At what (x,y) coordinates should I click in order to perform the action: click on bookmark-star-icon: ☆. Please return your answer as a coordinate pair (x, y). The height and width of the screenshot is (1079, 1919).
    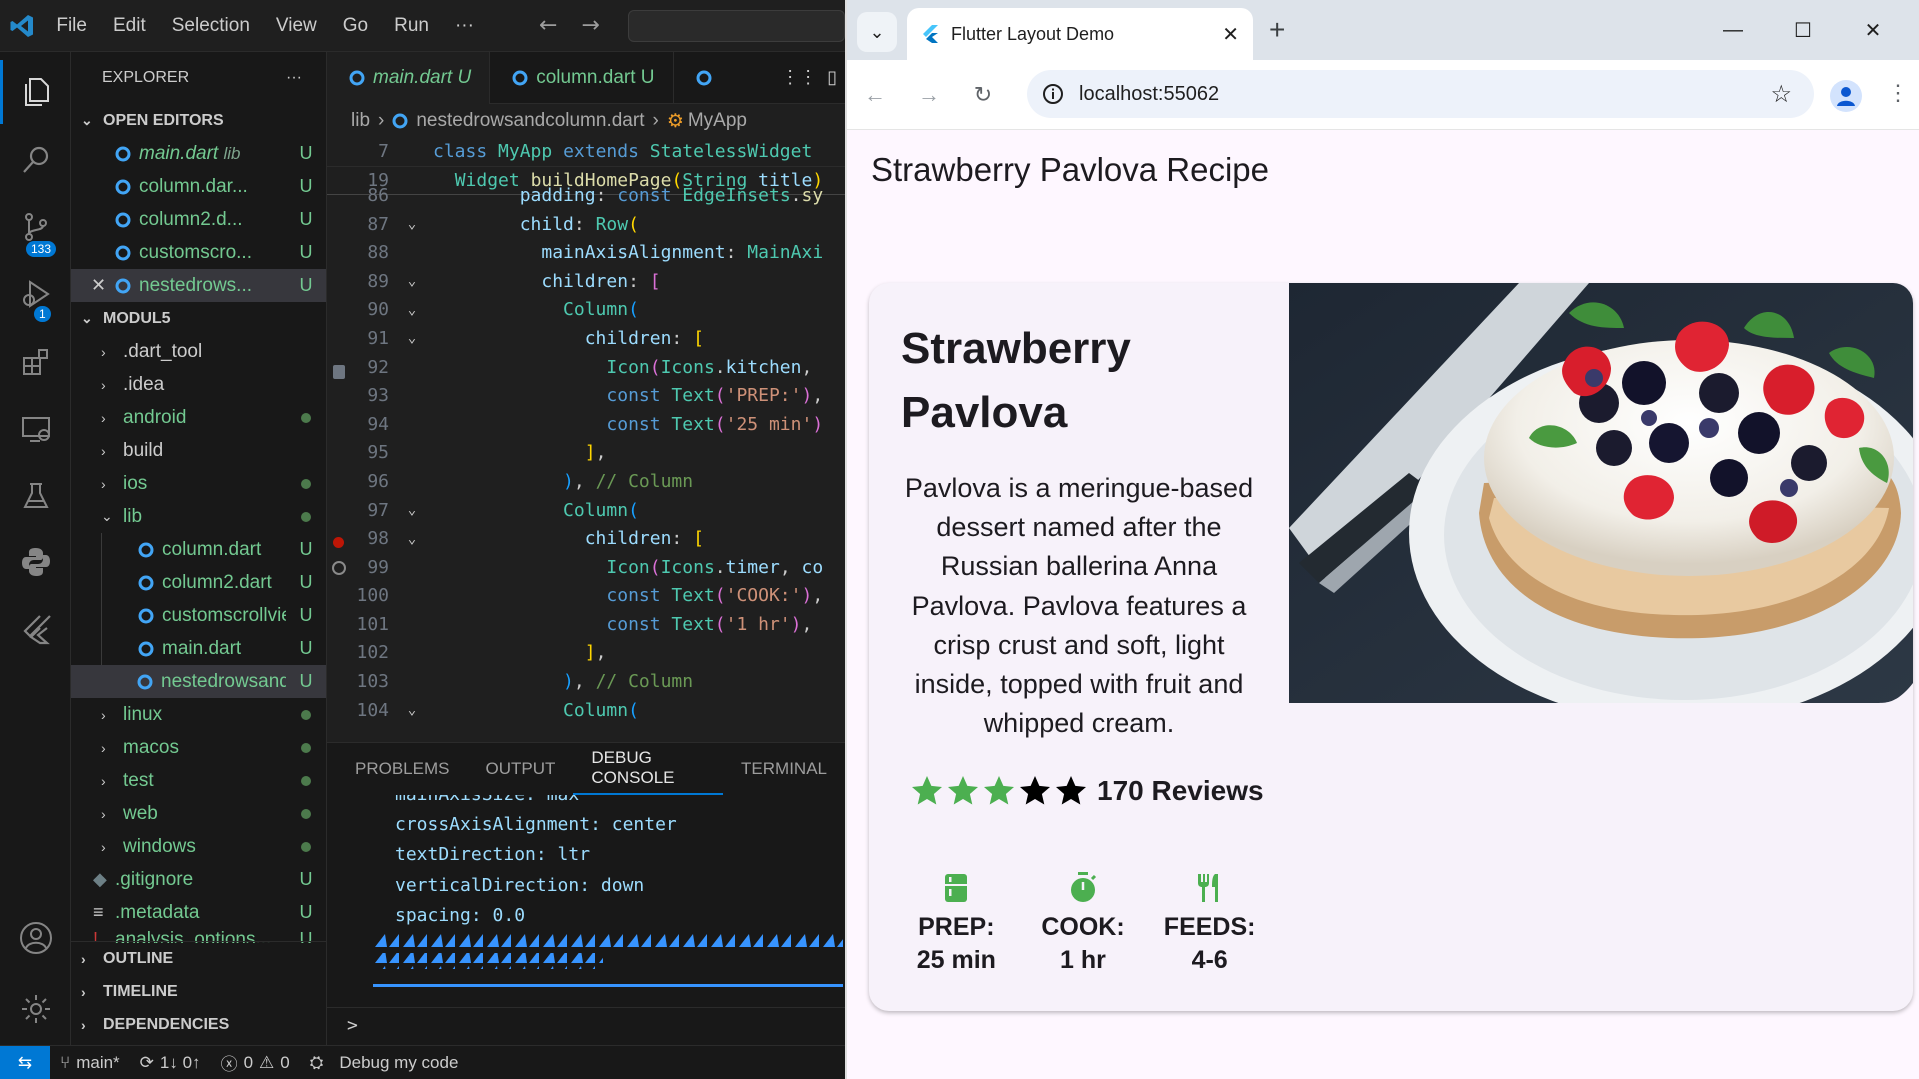
    Looking at the image, I should click on (1781, 94).